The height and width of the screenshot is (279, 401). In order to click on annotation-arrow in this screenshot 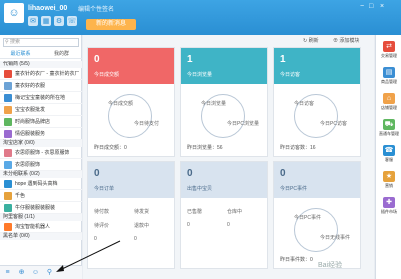, I will do `click(88, 256)`.